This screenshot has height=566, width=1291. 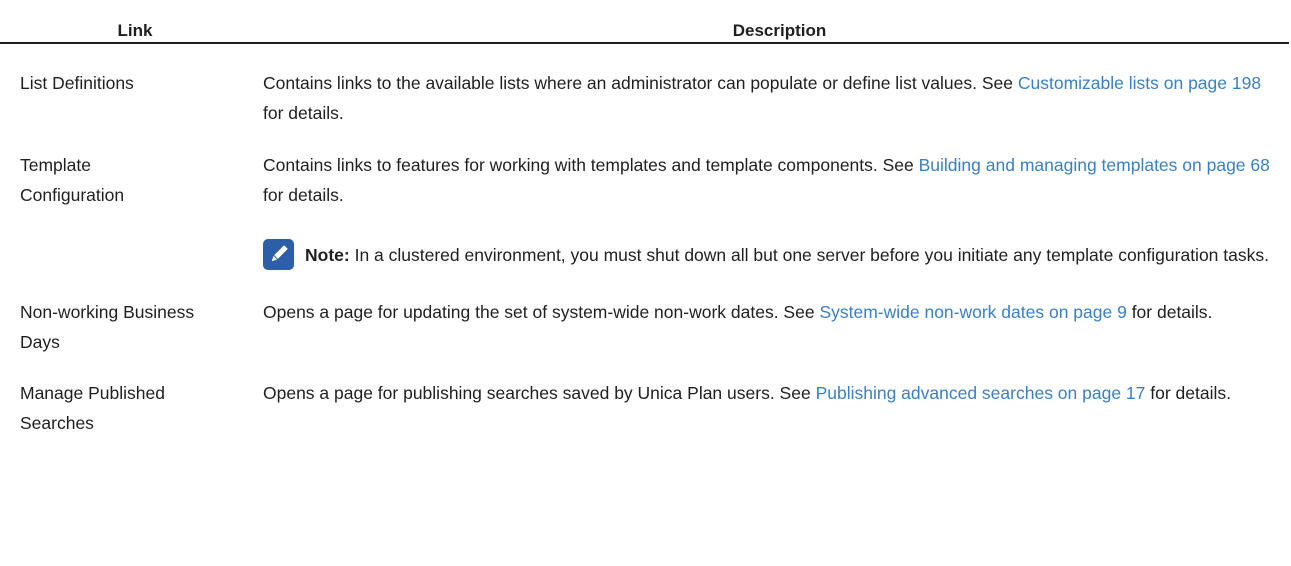 What do you see at coordinates (107, 312) in the screenshot?
I see `link-name-line: Non-working Business` at bounding box center [107, 312].